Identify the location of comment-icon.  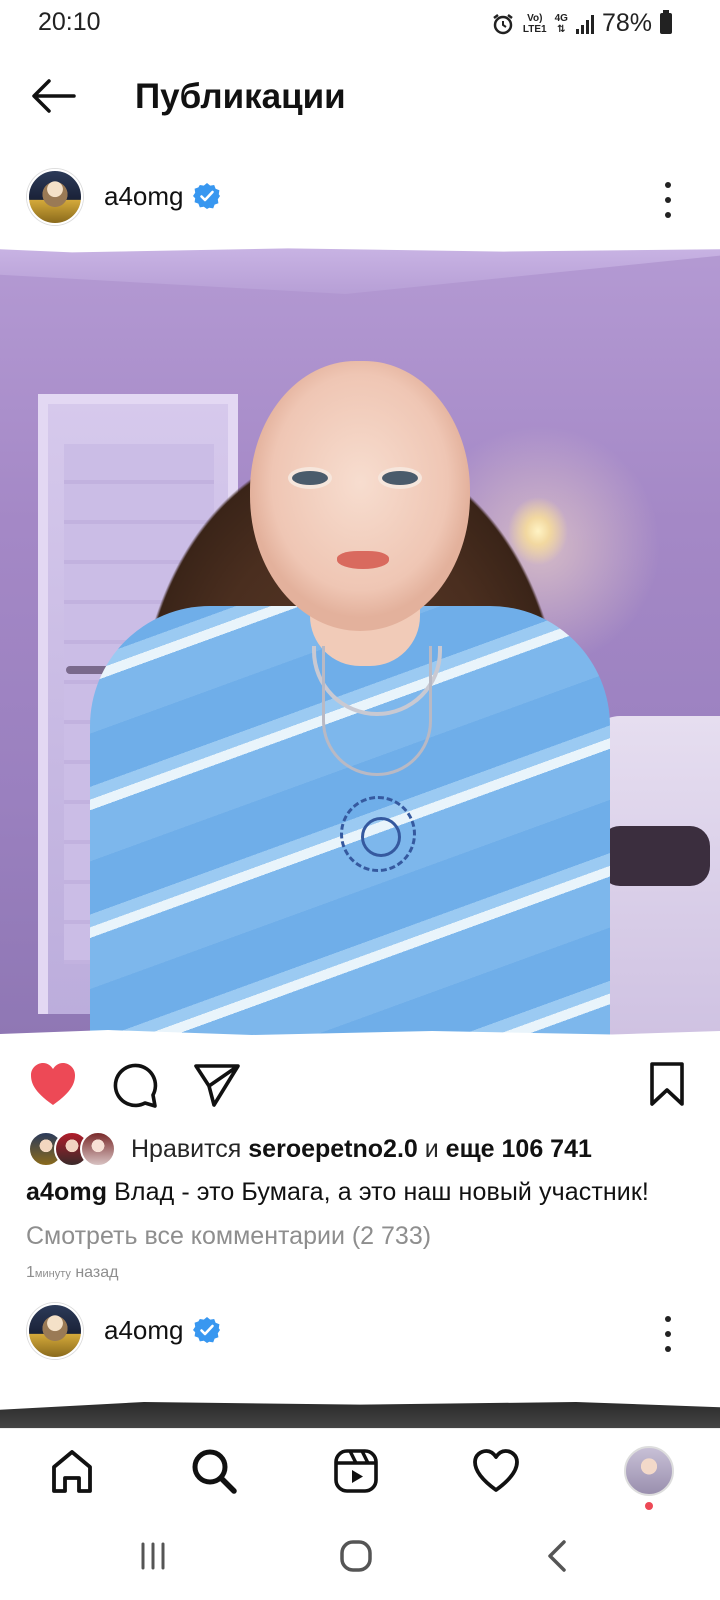
(135, 1085).